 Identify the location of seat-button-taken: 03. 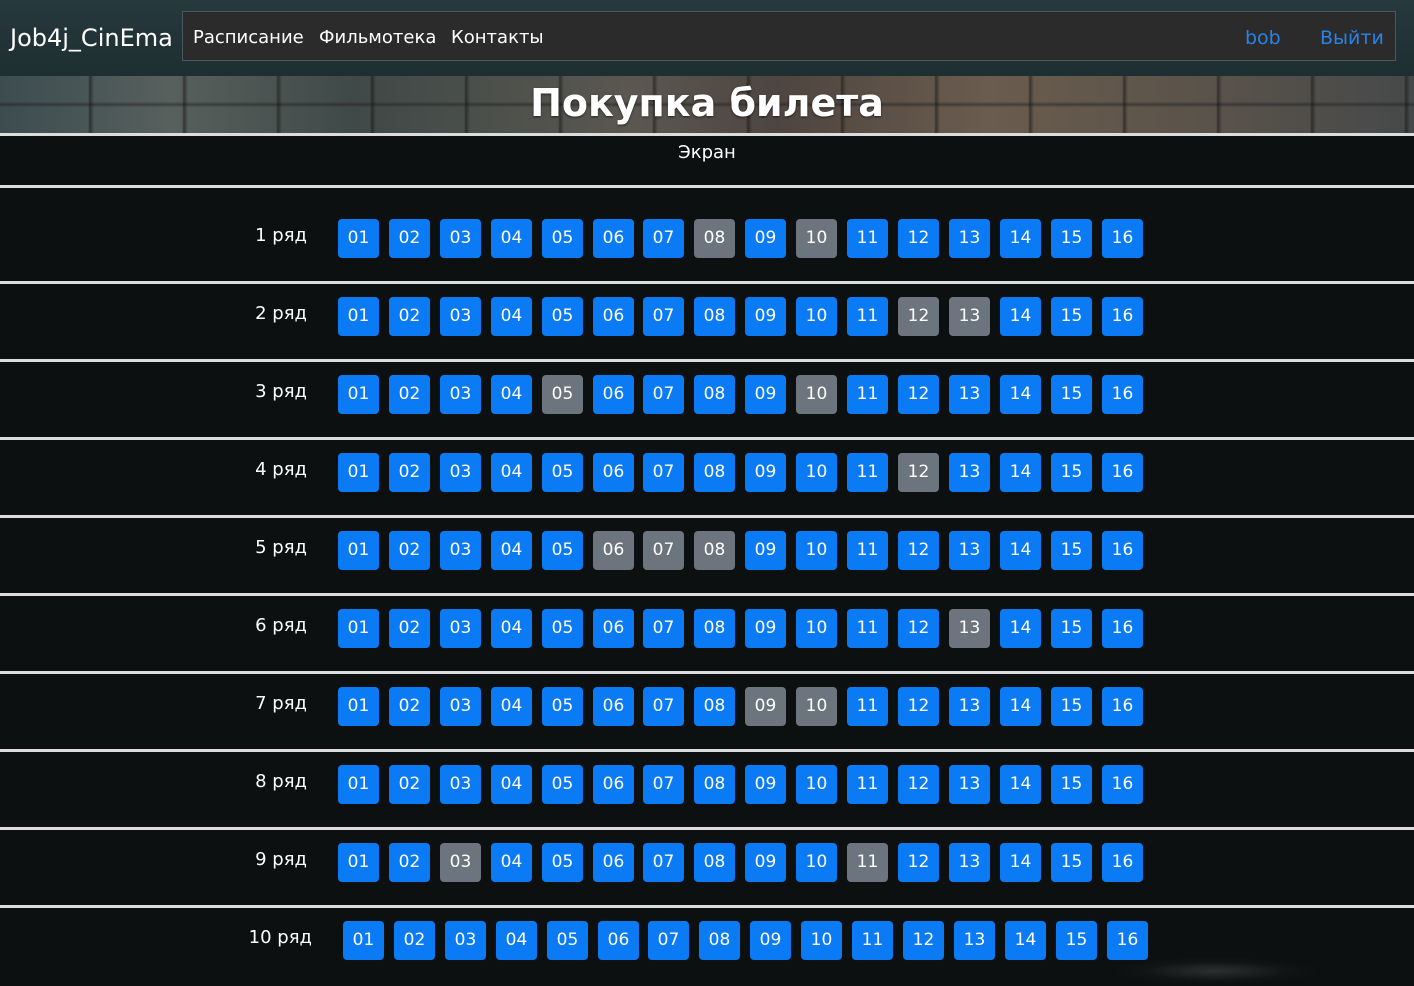
(460, 862).